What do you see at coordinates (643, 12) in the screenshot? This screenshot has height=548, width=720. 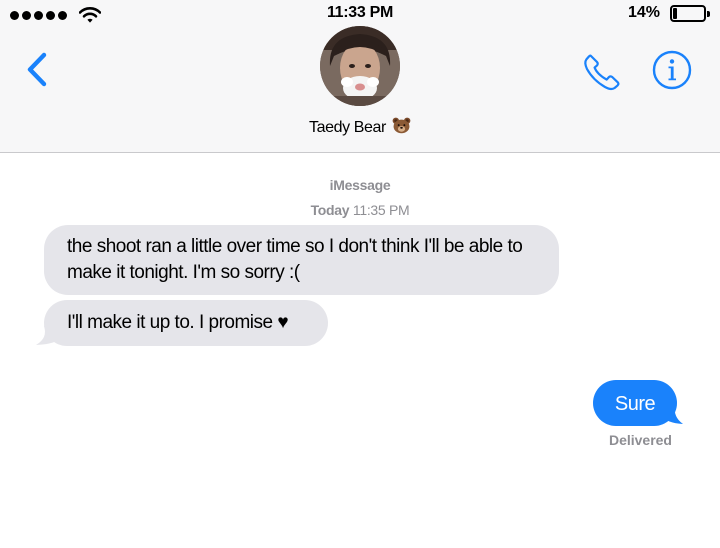 I see `battery-percent: 14%` at bounding box center [643, 12].